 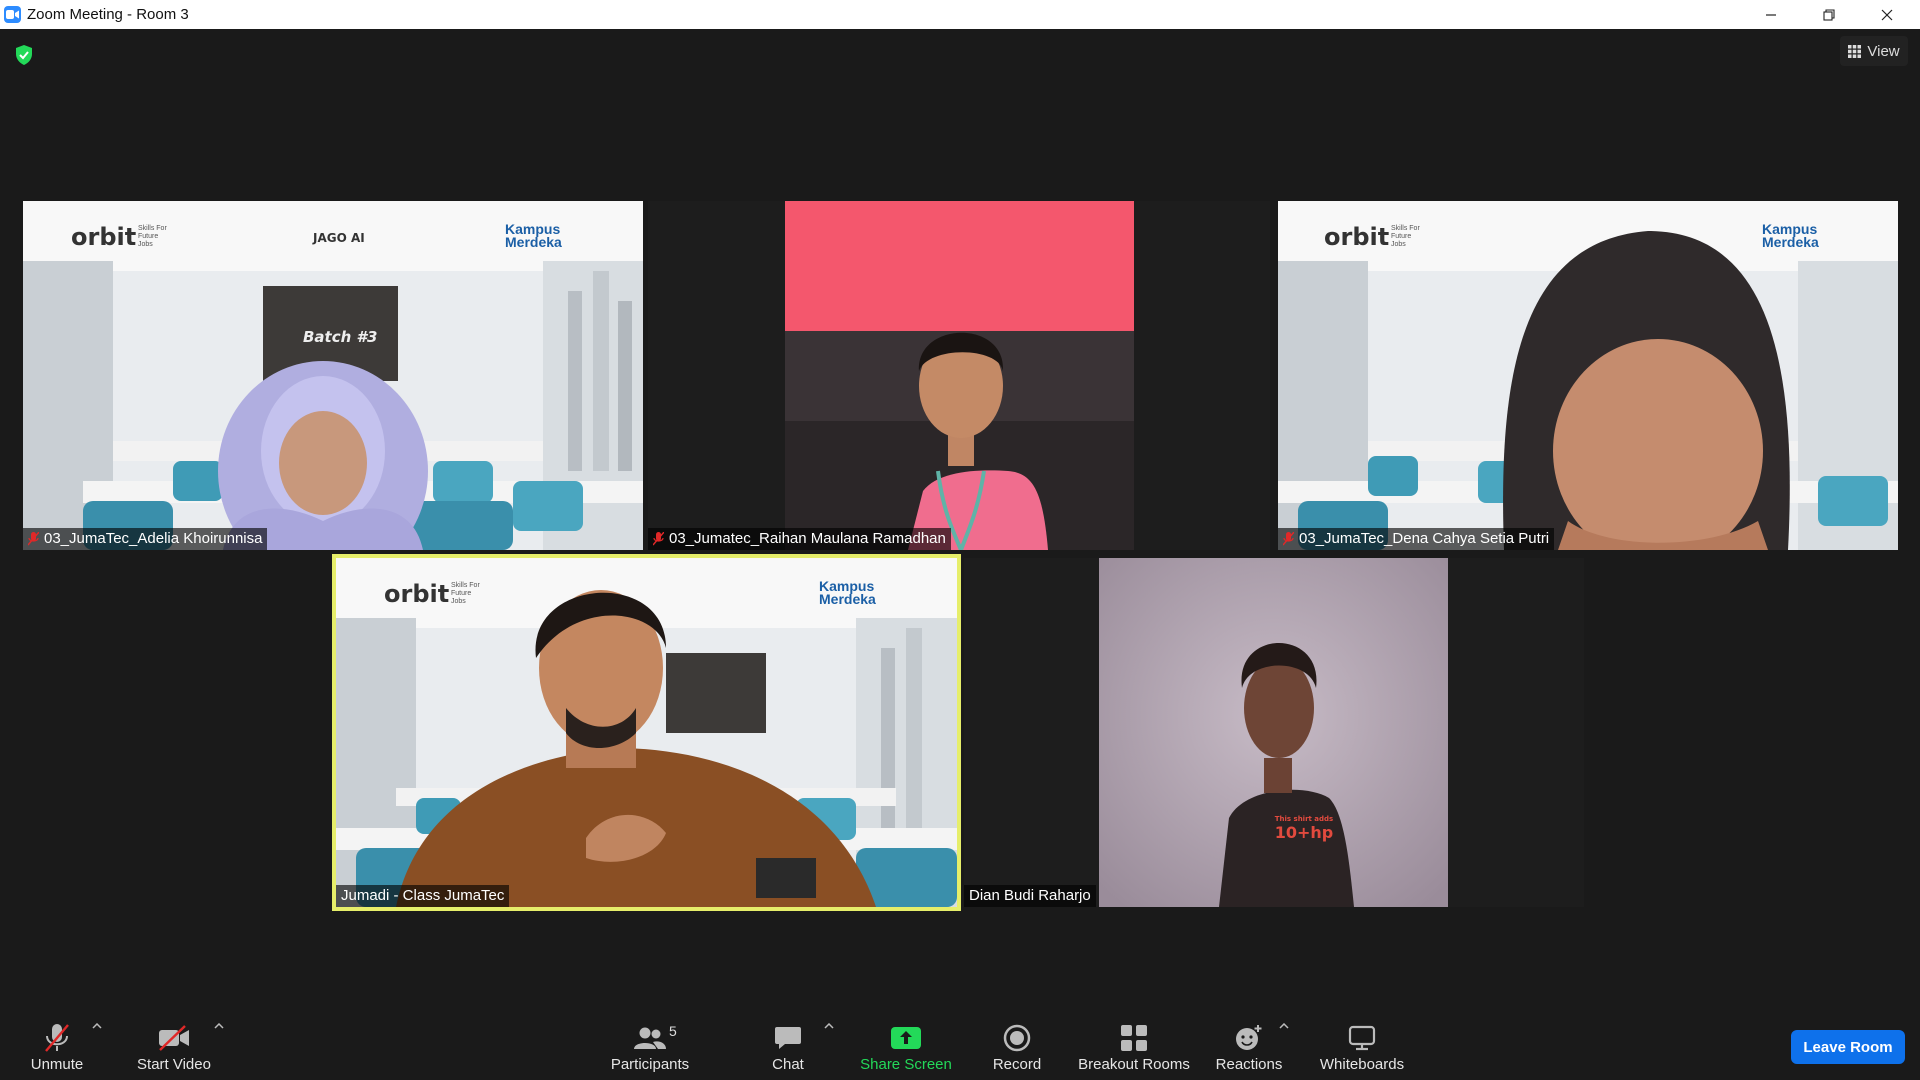 What do you see at coordinates (673, 1031) in the screenshot?
I see `participants-count: 5` at bounding box center [673, 1031].